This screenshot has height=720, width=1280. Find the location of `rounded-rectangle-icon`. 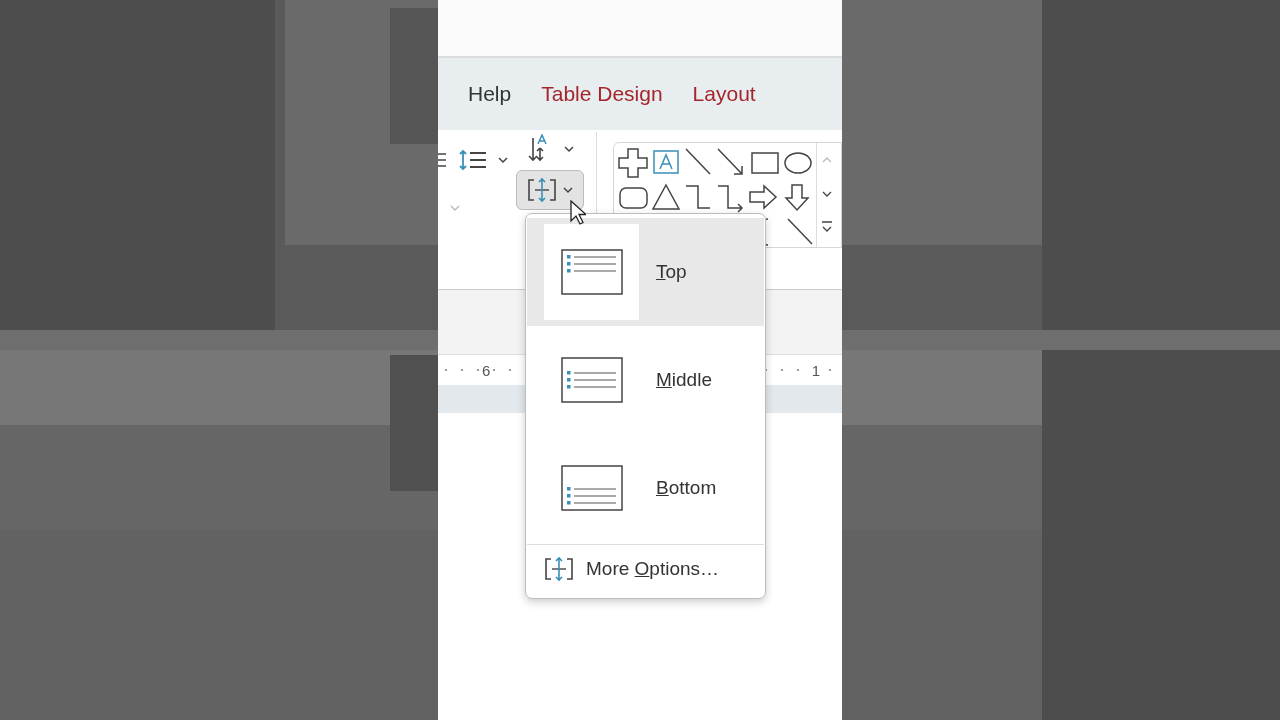

rounded-rectangle-icon is located at coordinates (633, 198).